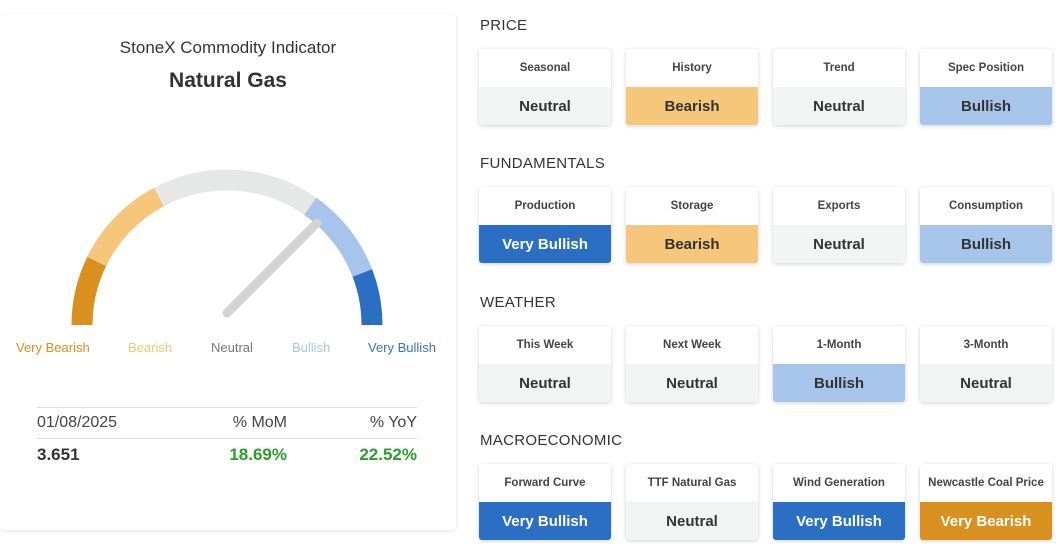 The width and height of the screenshot is (1062, 550). Describe the element at coordinates (542, 163) in the screenshot. I see `section-title-fundamentals: FUNDAMENTALS` at that location.